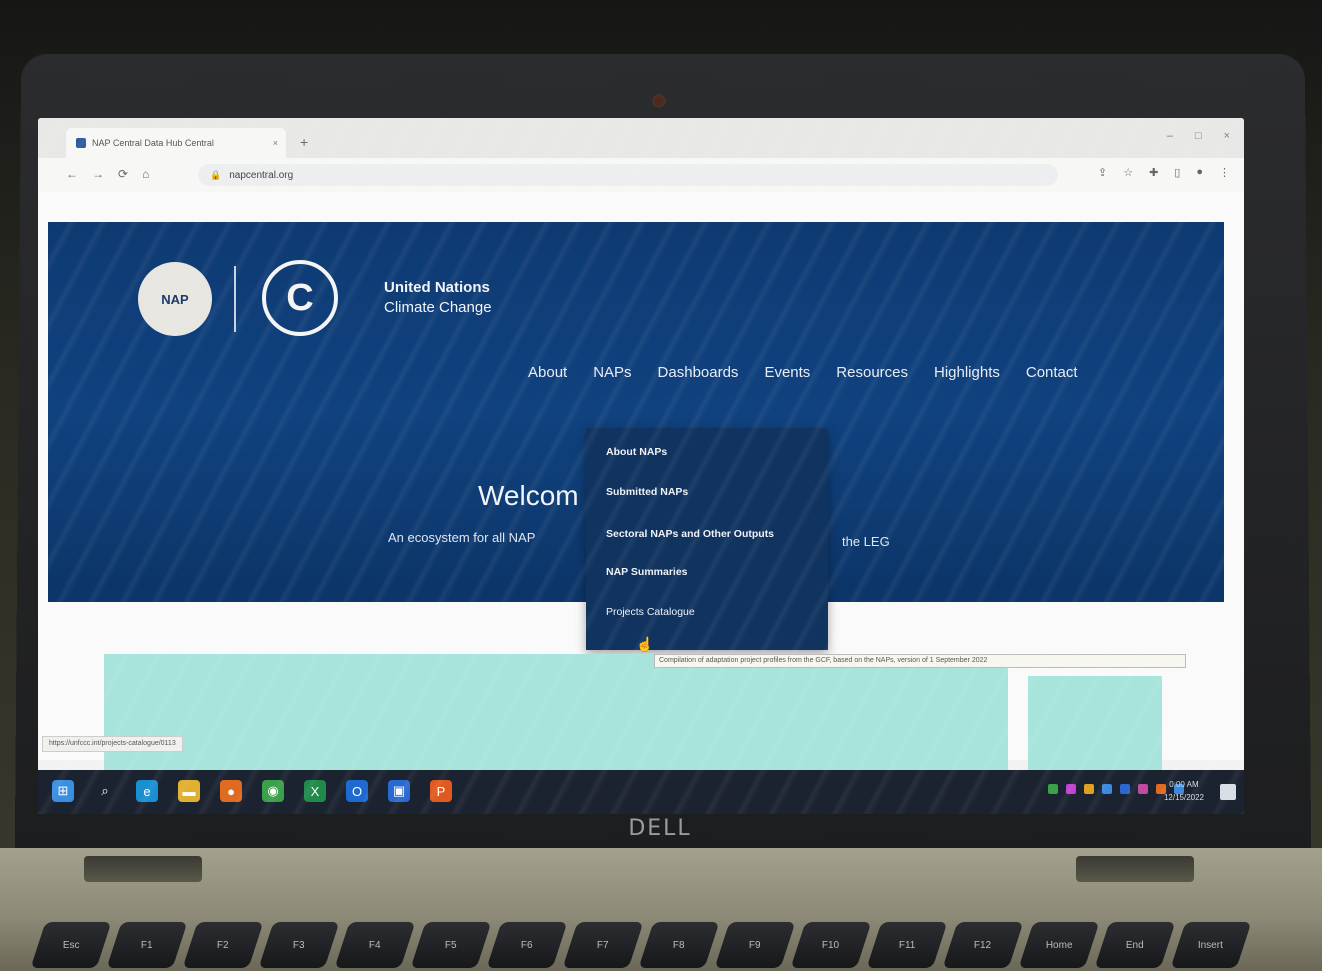 Image resolution: width=1322 pixels, height=971 pixels. What do you see at coordinates (612, 372) in the screenshot?
I see `nav-naps: NAPs` at bounding box center [612, 372].